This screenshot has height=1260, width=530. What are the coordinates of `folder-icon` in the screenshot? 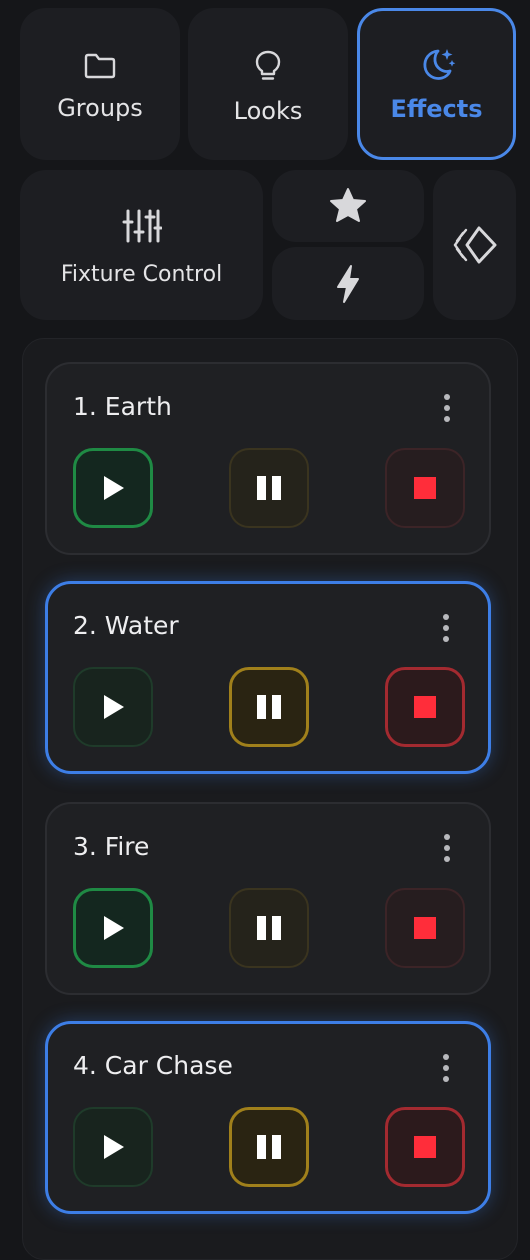 It's located at (100, 66).